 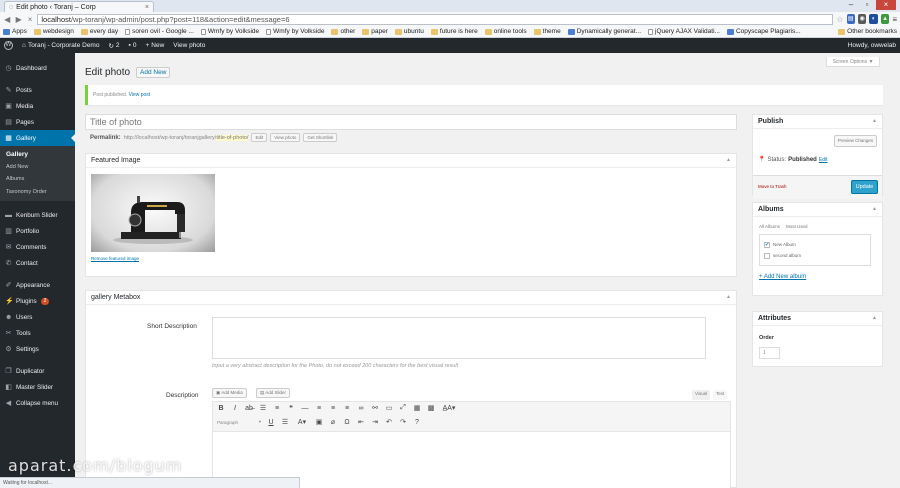 I want to click on bookmark-item: paper, so click(x=375, y=31).